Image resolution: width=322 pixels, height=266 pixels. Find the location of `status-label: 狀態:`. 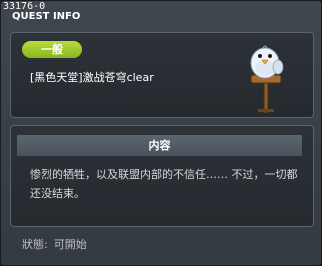

status-label: 狀態: is located at coordinates (35, 244).